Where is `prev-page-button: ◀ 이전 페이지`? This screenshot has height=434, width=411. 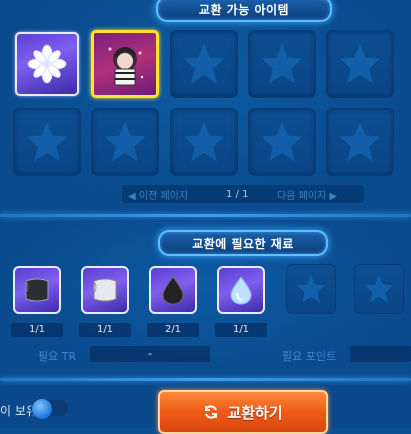
prev-page-button: ◀ 이전 페이지 is located at coordinates (158, 194).